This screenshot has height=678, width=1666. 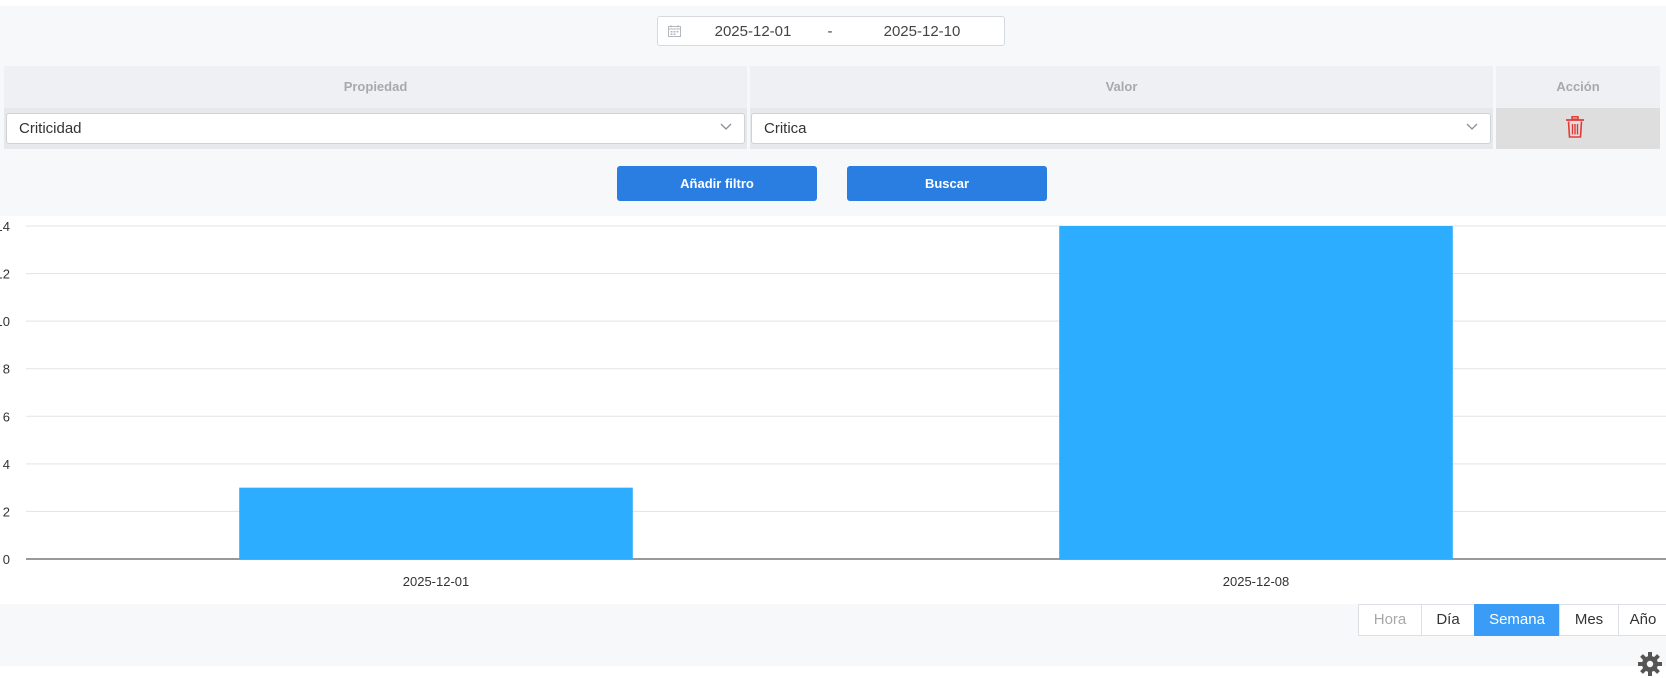 I want to click on header-valor: Valor, so click(x=1121, y=87).